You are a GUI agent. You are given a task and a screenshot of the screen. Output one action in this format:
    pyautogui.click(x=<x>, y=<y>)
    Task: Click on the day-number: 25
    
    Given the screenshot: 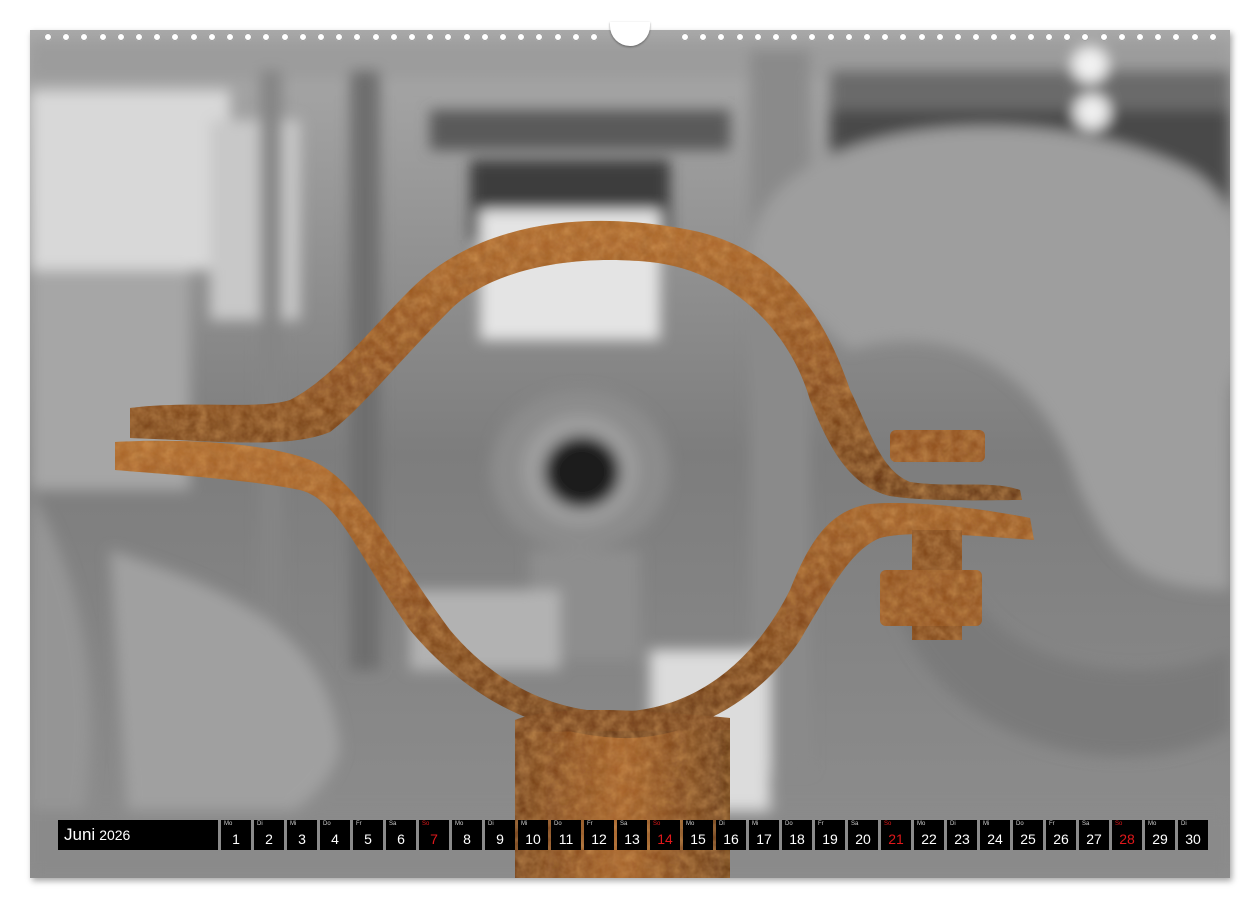 What is the action you would take?
    pyautogui.click(x=1028, y=839)
    